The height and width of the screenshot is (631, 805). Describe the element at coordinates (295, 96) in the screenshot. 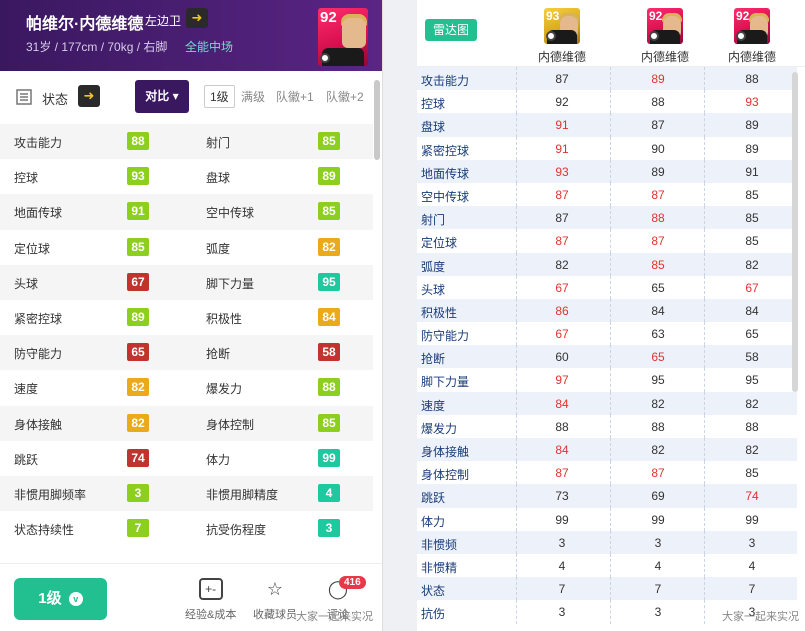

I see `level-tab-badge-1: 队徽+1` at that location.